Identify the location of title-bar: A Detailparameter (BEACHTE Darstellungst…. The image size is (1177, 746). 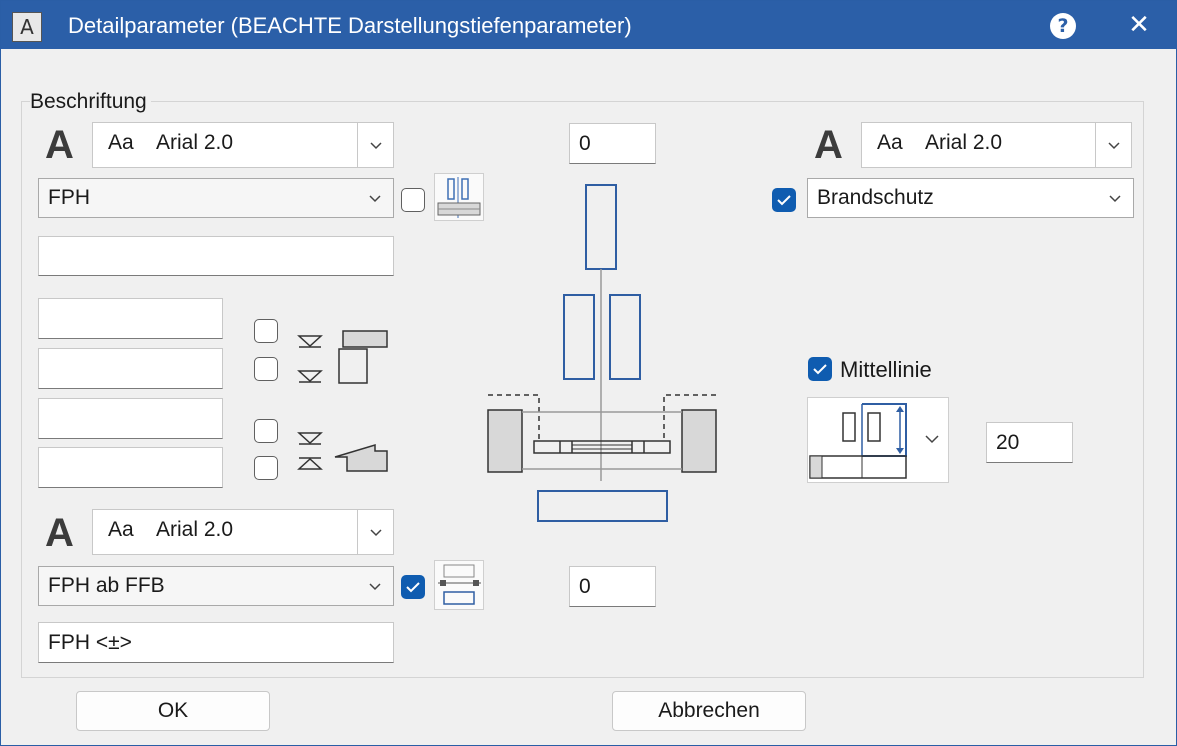
(588, 25).